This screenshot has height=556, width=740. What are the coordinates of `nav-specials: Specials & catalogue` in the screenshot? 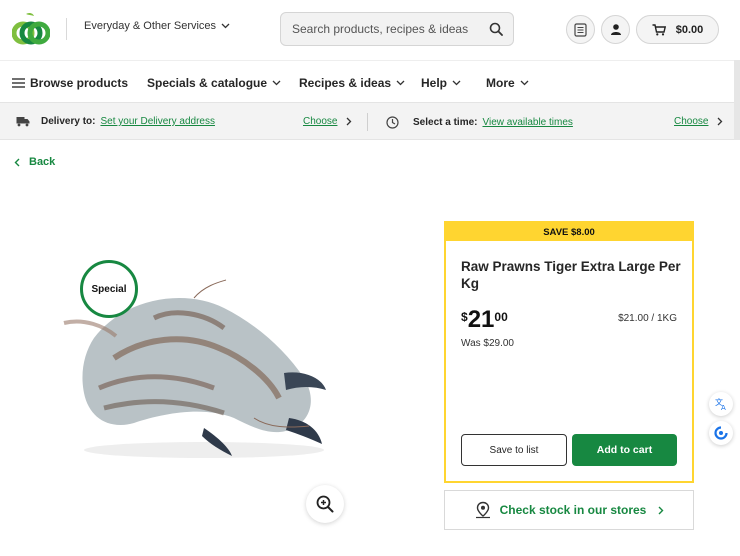 It's located at (214, 83).